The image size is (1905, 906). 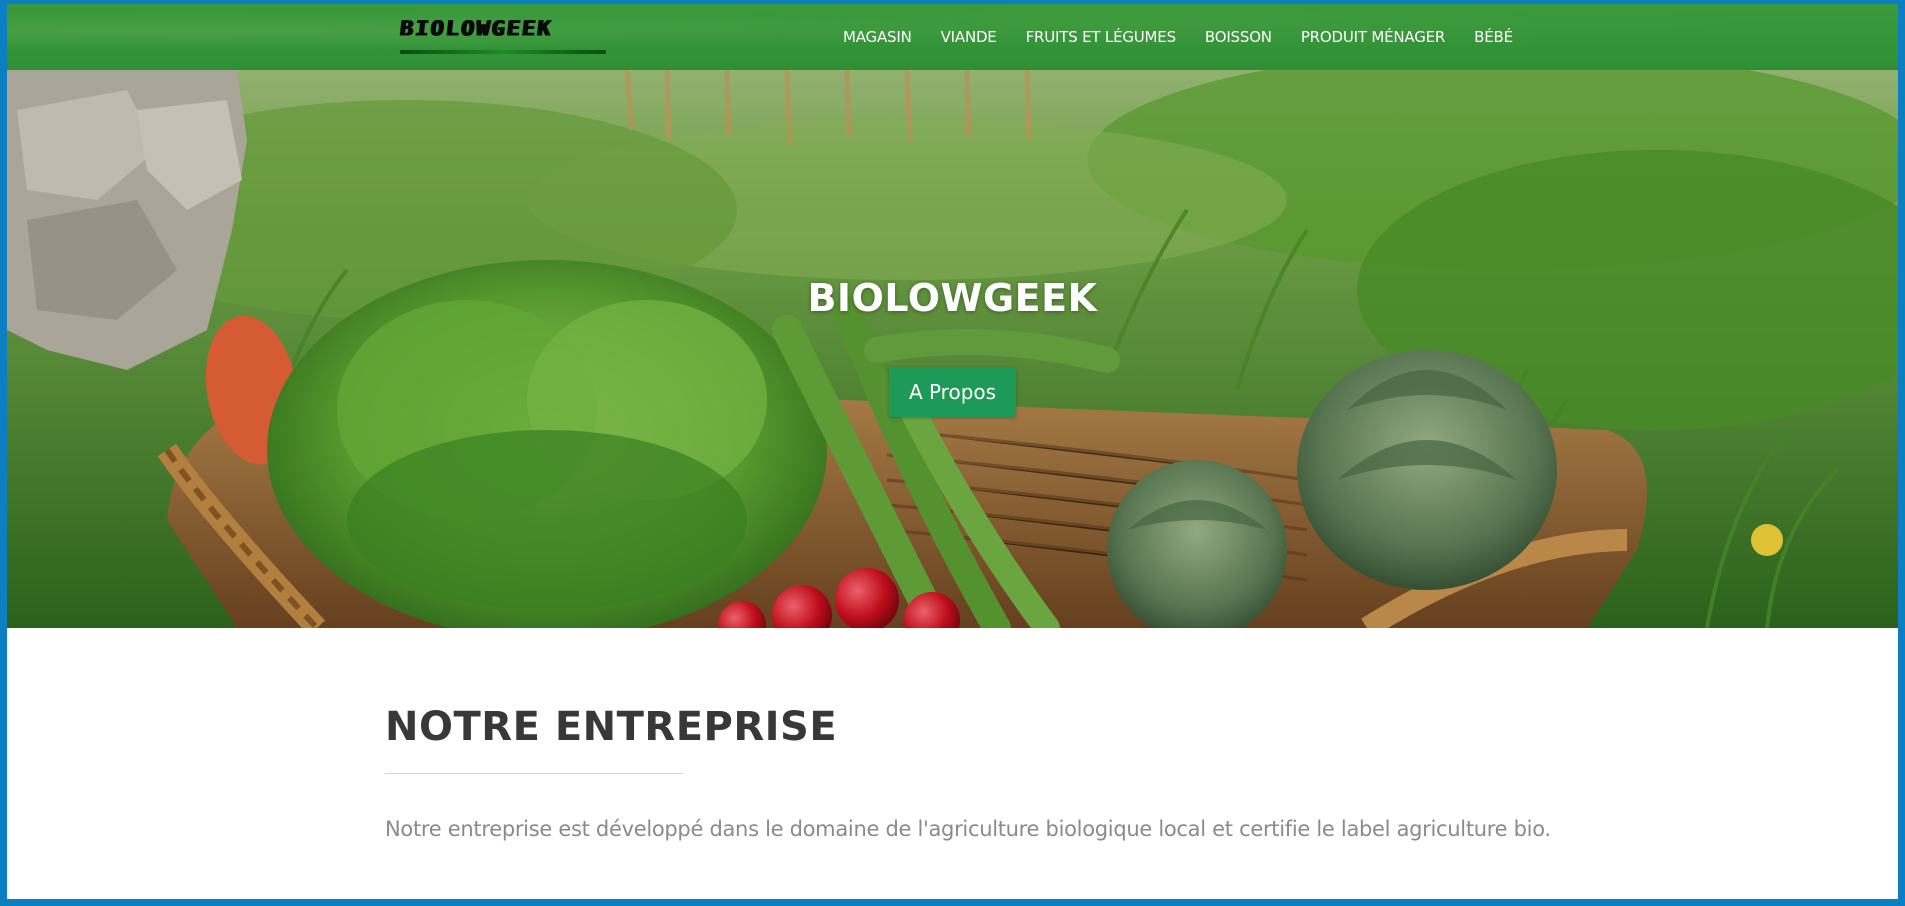 What do you see at coordinates (503, 52) in the screenshot?
I see `brand-logo-underline` at bounding box center [503, 52].